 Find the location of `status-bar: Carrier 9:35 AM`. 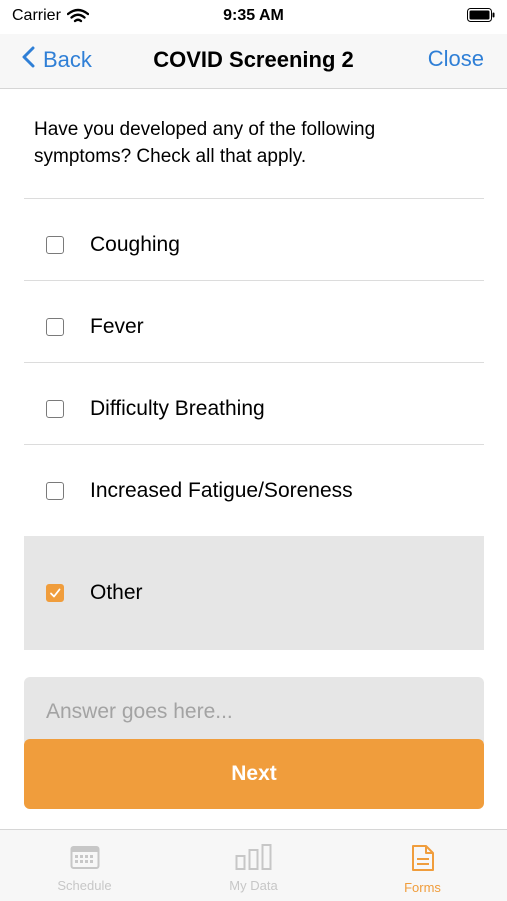

status-bar: Carrier 9:35 AM is located at coordinates (253, 17).